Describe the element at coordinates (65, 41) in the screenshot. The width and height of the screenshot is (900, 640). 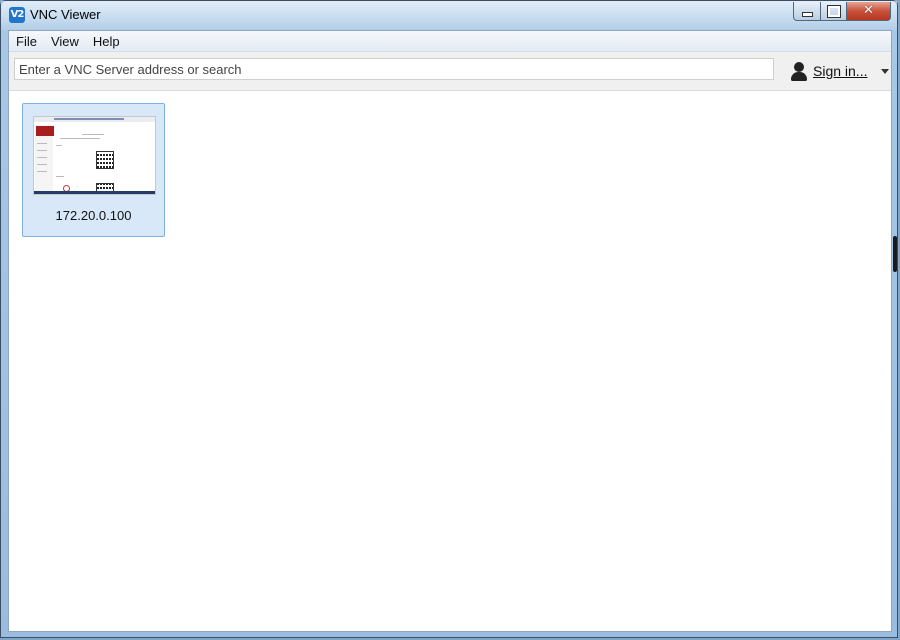
I see `menu-view: View` at that location.